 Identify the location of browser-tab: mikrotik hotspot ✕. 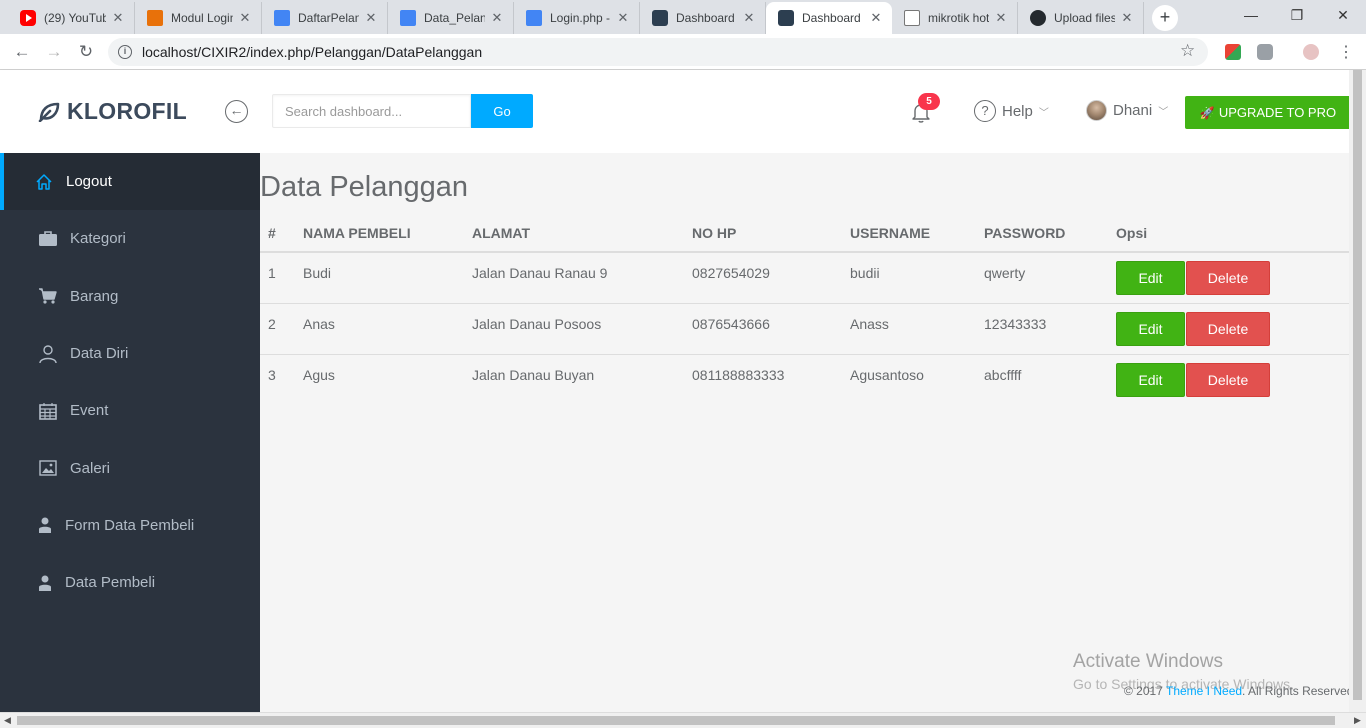
(955, 18).